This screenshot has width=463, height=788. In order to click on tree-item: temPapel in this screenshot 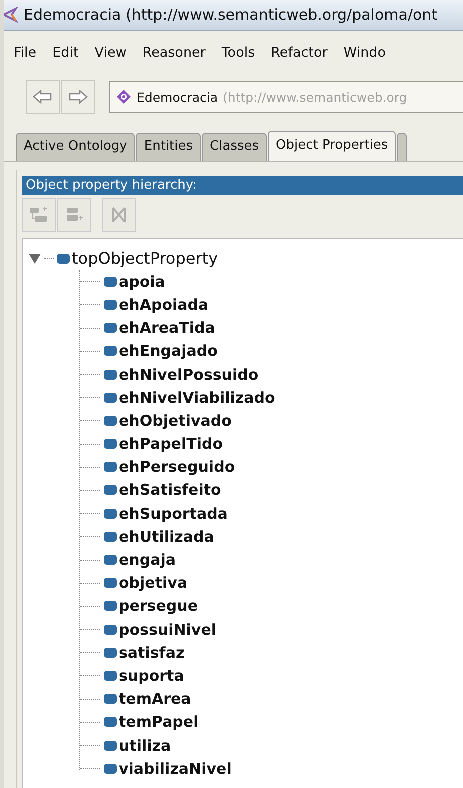, I will do `click(159, 722)`.